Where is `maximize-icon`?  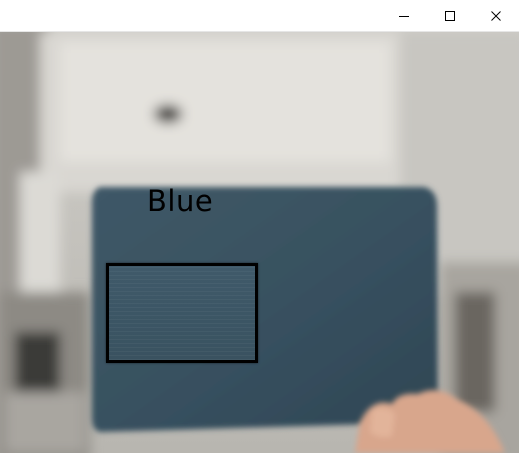 maximize-icon is located at coordinates (450, 15).